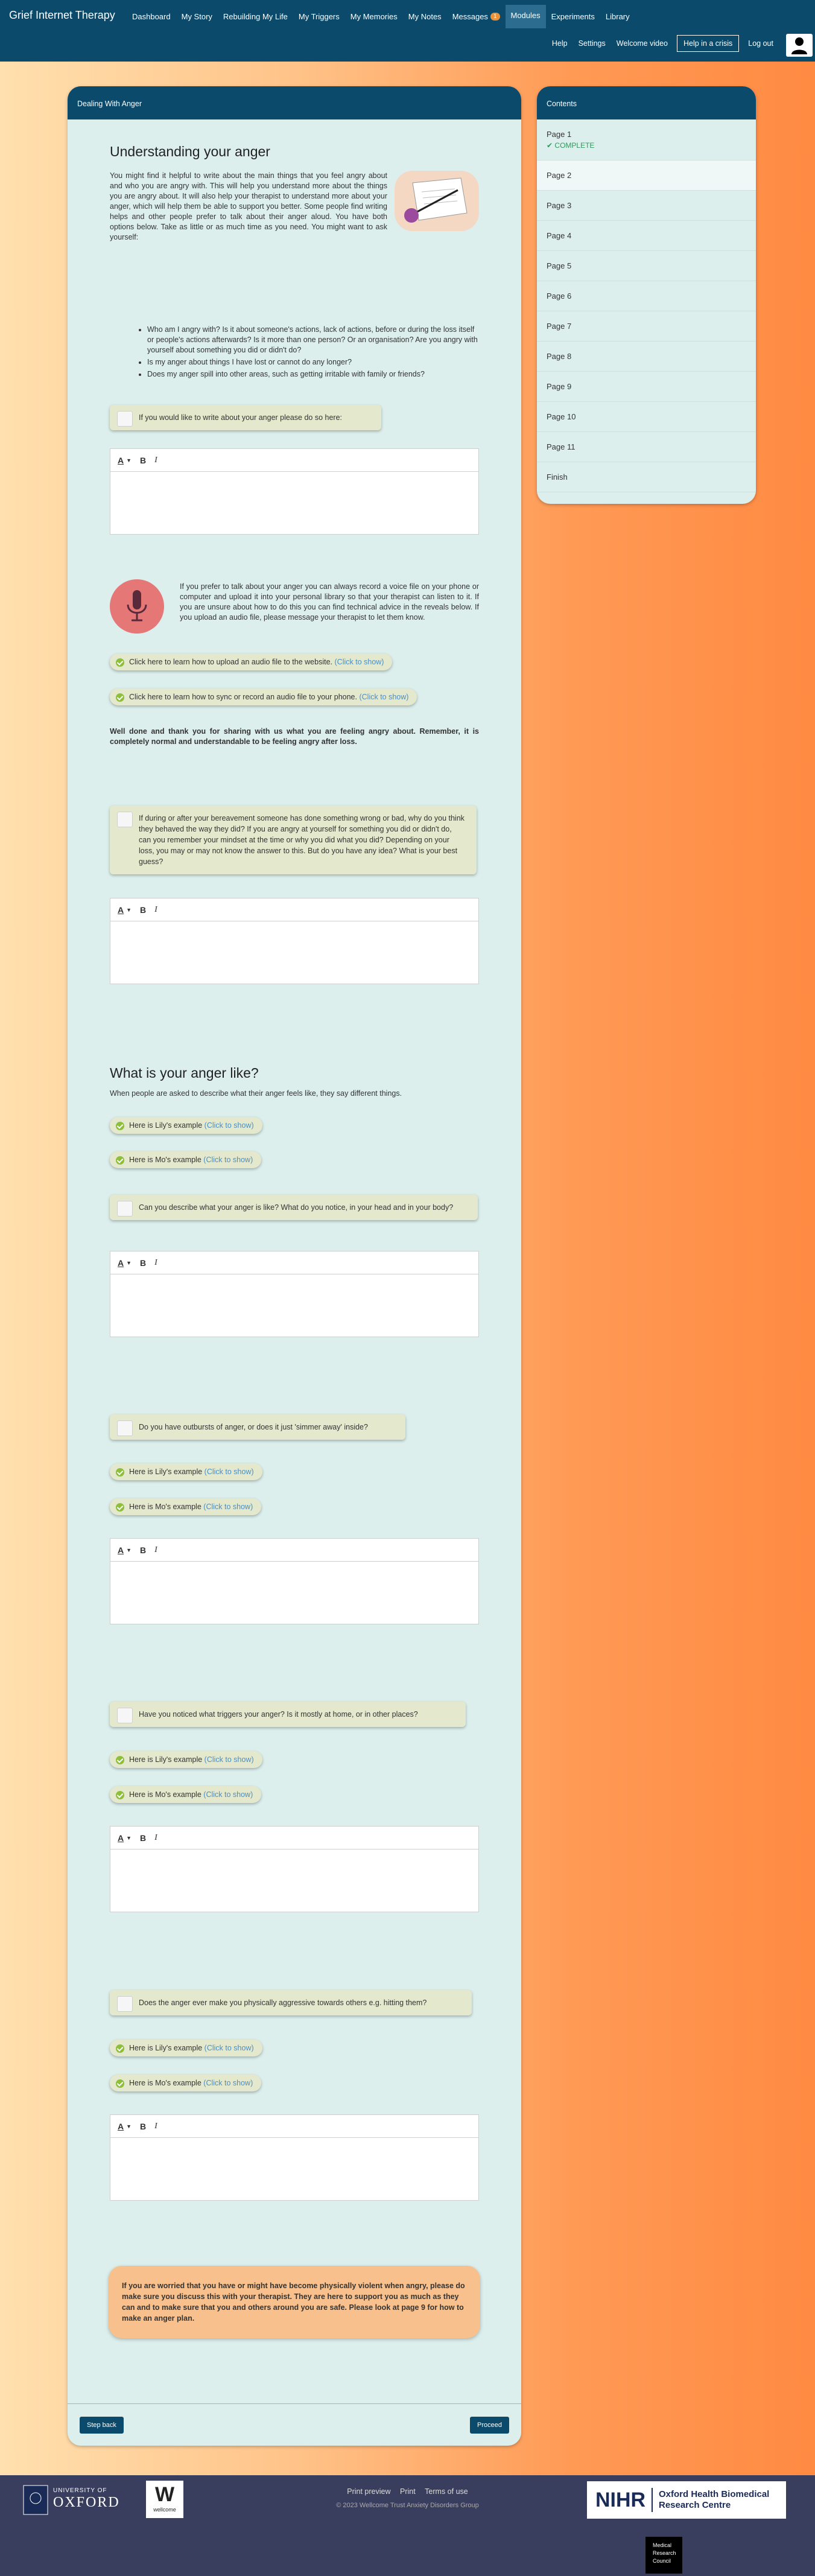  What do you see at coordinates (408, 2492) in the screenshot?
I see `print-link: Print` at bounding box center [408, 2492].